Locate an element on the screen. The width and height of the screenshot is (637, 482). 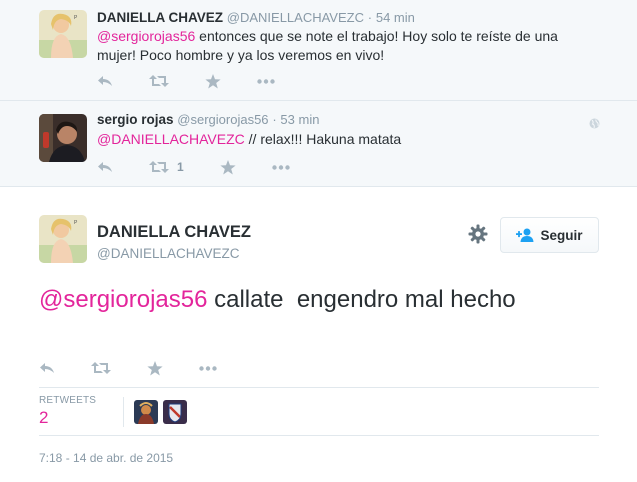
tweet-body: callate engendro mal hecho is located at coordinates (361, 299).